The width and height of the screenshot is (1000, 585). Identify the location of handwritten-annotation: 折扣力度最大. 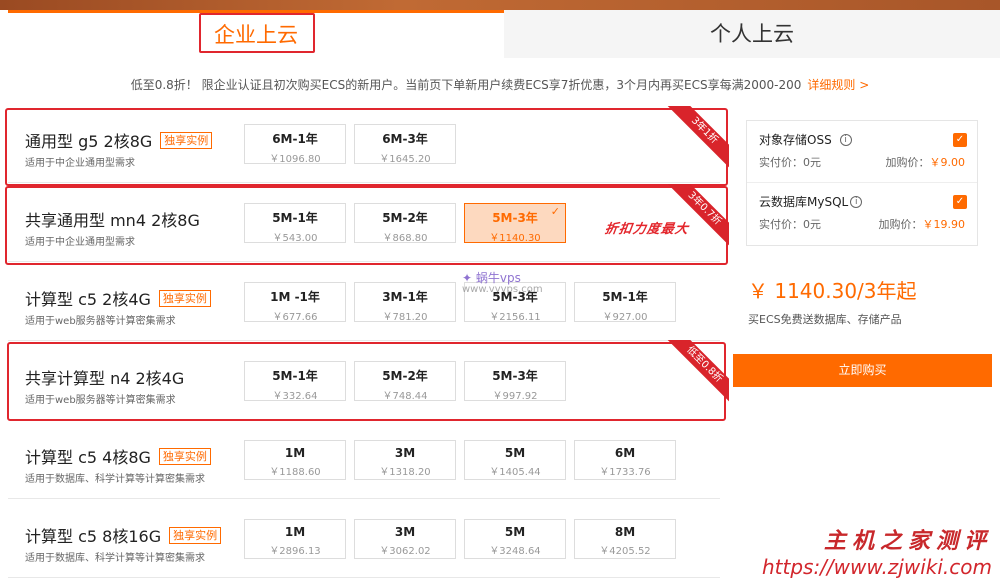
(646, 229).